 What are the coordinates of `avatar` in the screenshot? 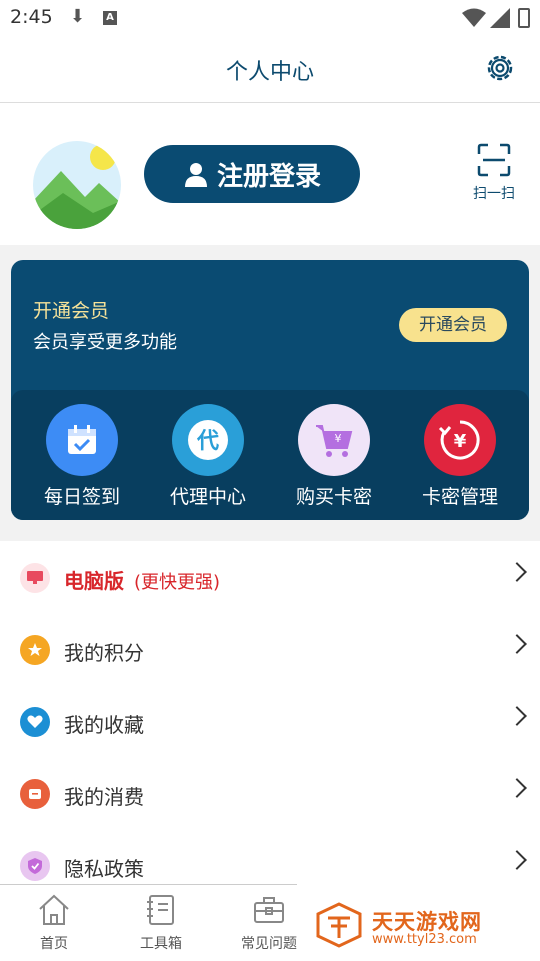 It's located at (77, 185).